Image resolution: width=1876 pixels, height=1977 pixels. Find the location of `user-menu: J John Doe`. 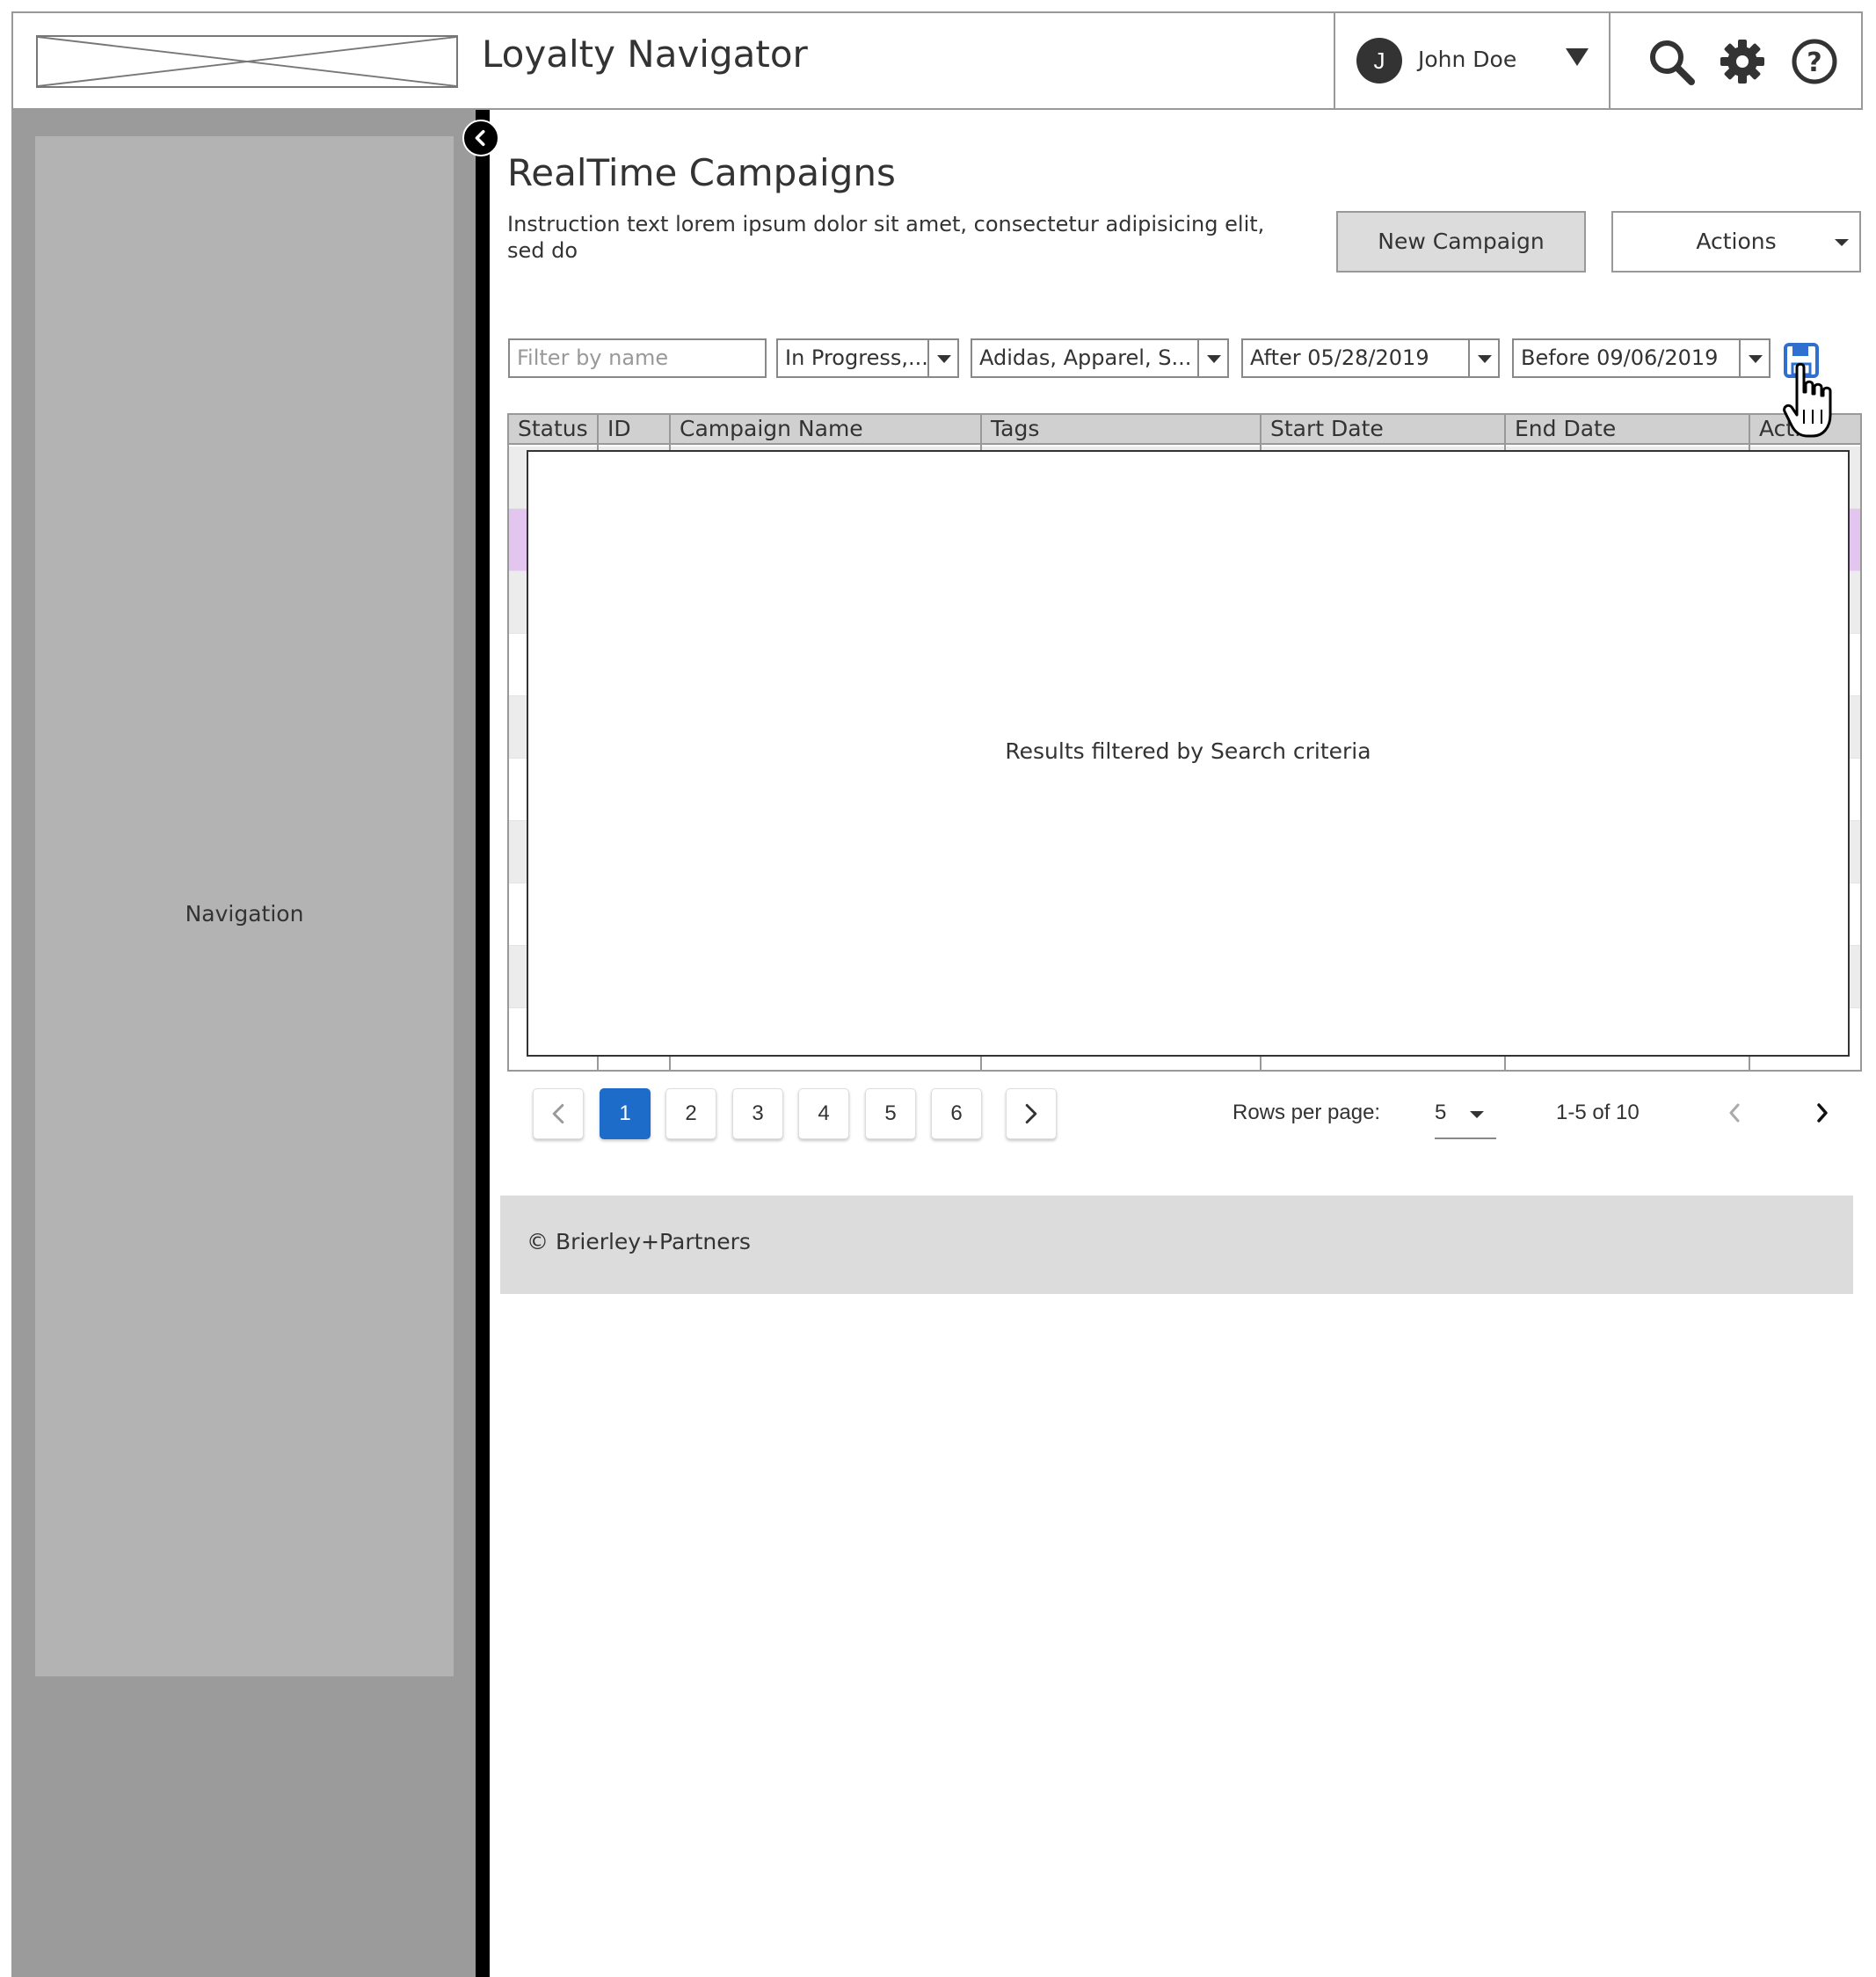

user-menu: J John Doe is located at coordinates (1472, 60).